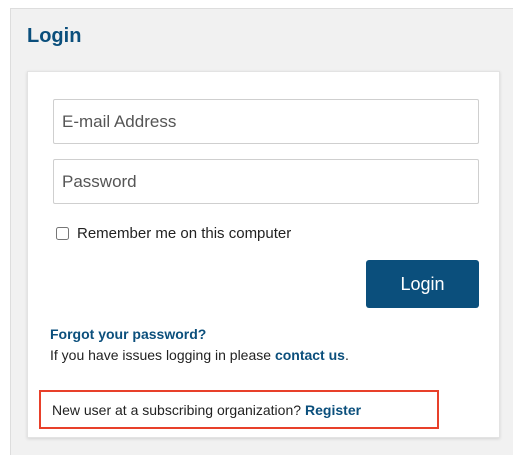 This screenshot has height=455, width=513. Describe the element at coordinates (128, 334) in the screenshot. I see `forgot-password-link: Forgot your password?` at that location.